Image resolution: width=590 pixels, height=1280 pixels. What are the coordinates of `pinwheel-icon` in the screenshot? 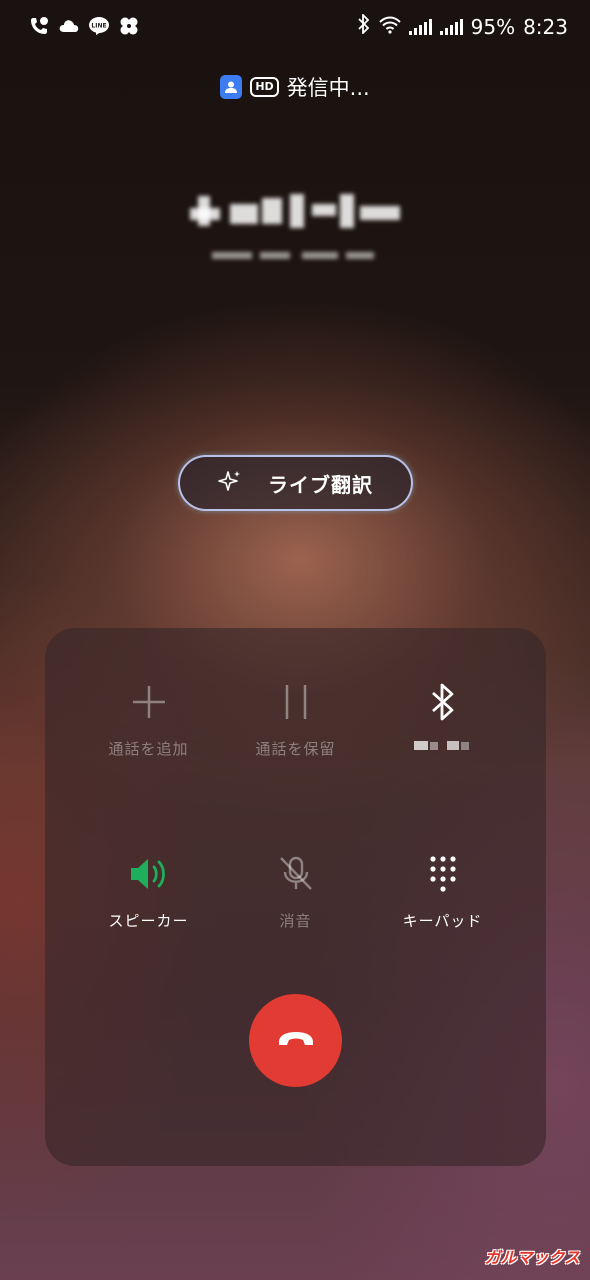 It's located at (129, 28).